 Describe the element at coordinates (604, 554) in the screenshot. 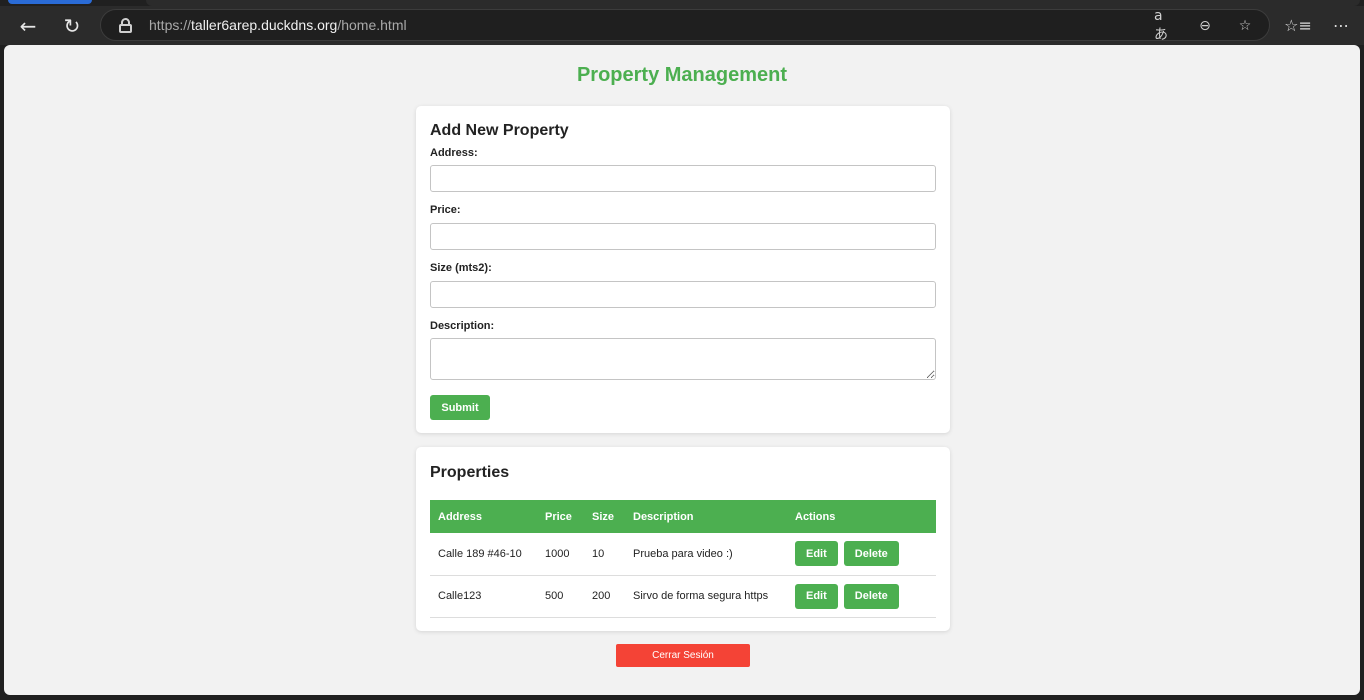

I see `cell-size: 10` at that location.